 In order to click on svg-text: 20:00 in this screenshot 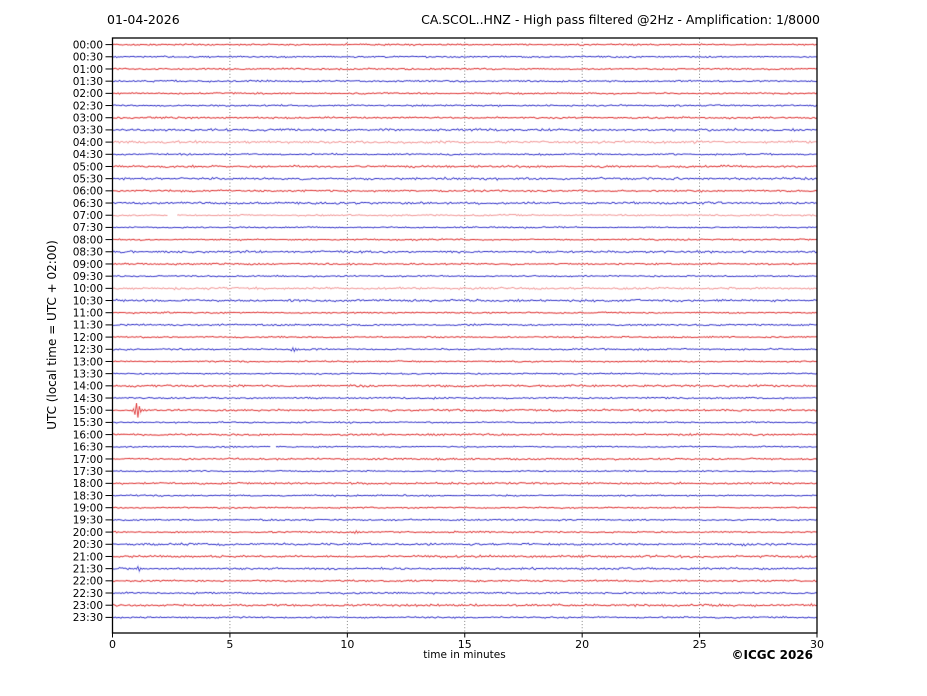, I will do `click(88, 533)`.